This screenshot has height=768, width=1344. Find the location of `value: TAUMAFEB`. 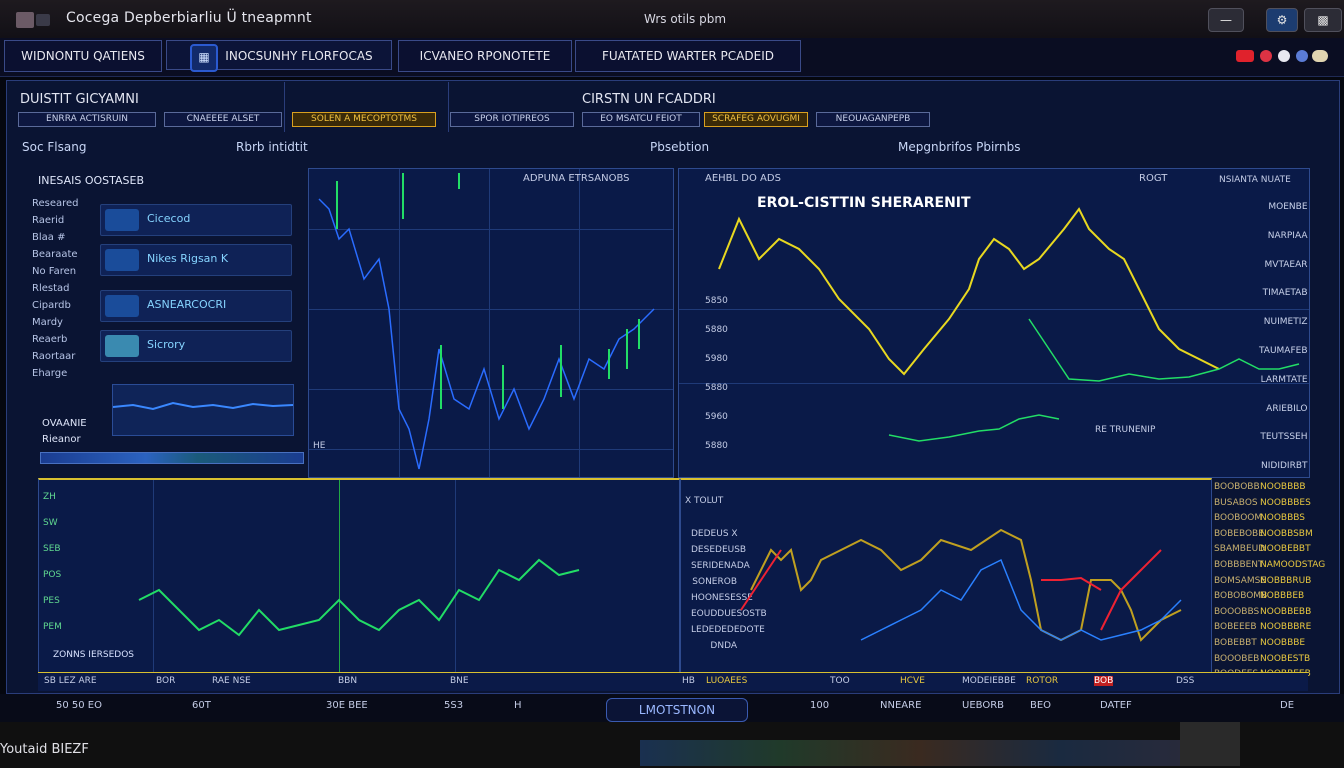

value: TAUMAFEB is located at coordinates (1283, 350).